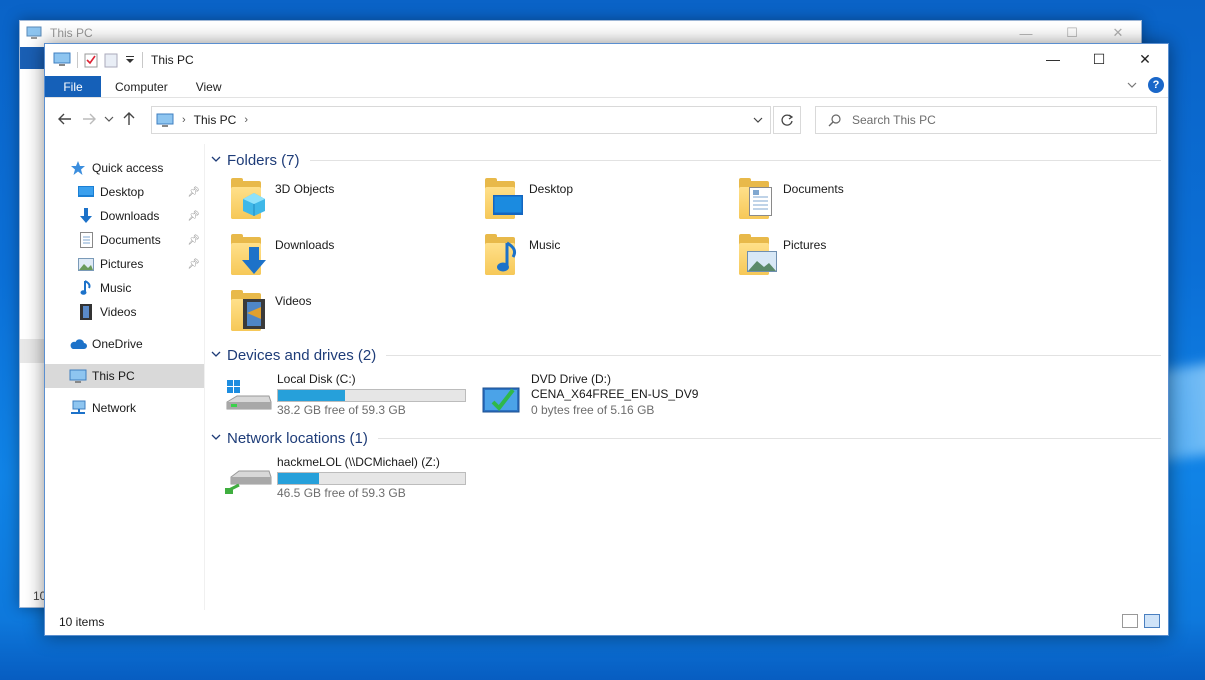 The image size is (1205, 680). Describe the element at coordinates (1130, 621) in the screenshot. I see `details-view-icon` at that location.